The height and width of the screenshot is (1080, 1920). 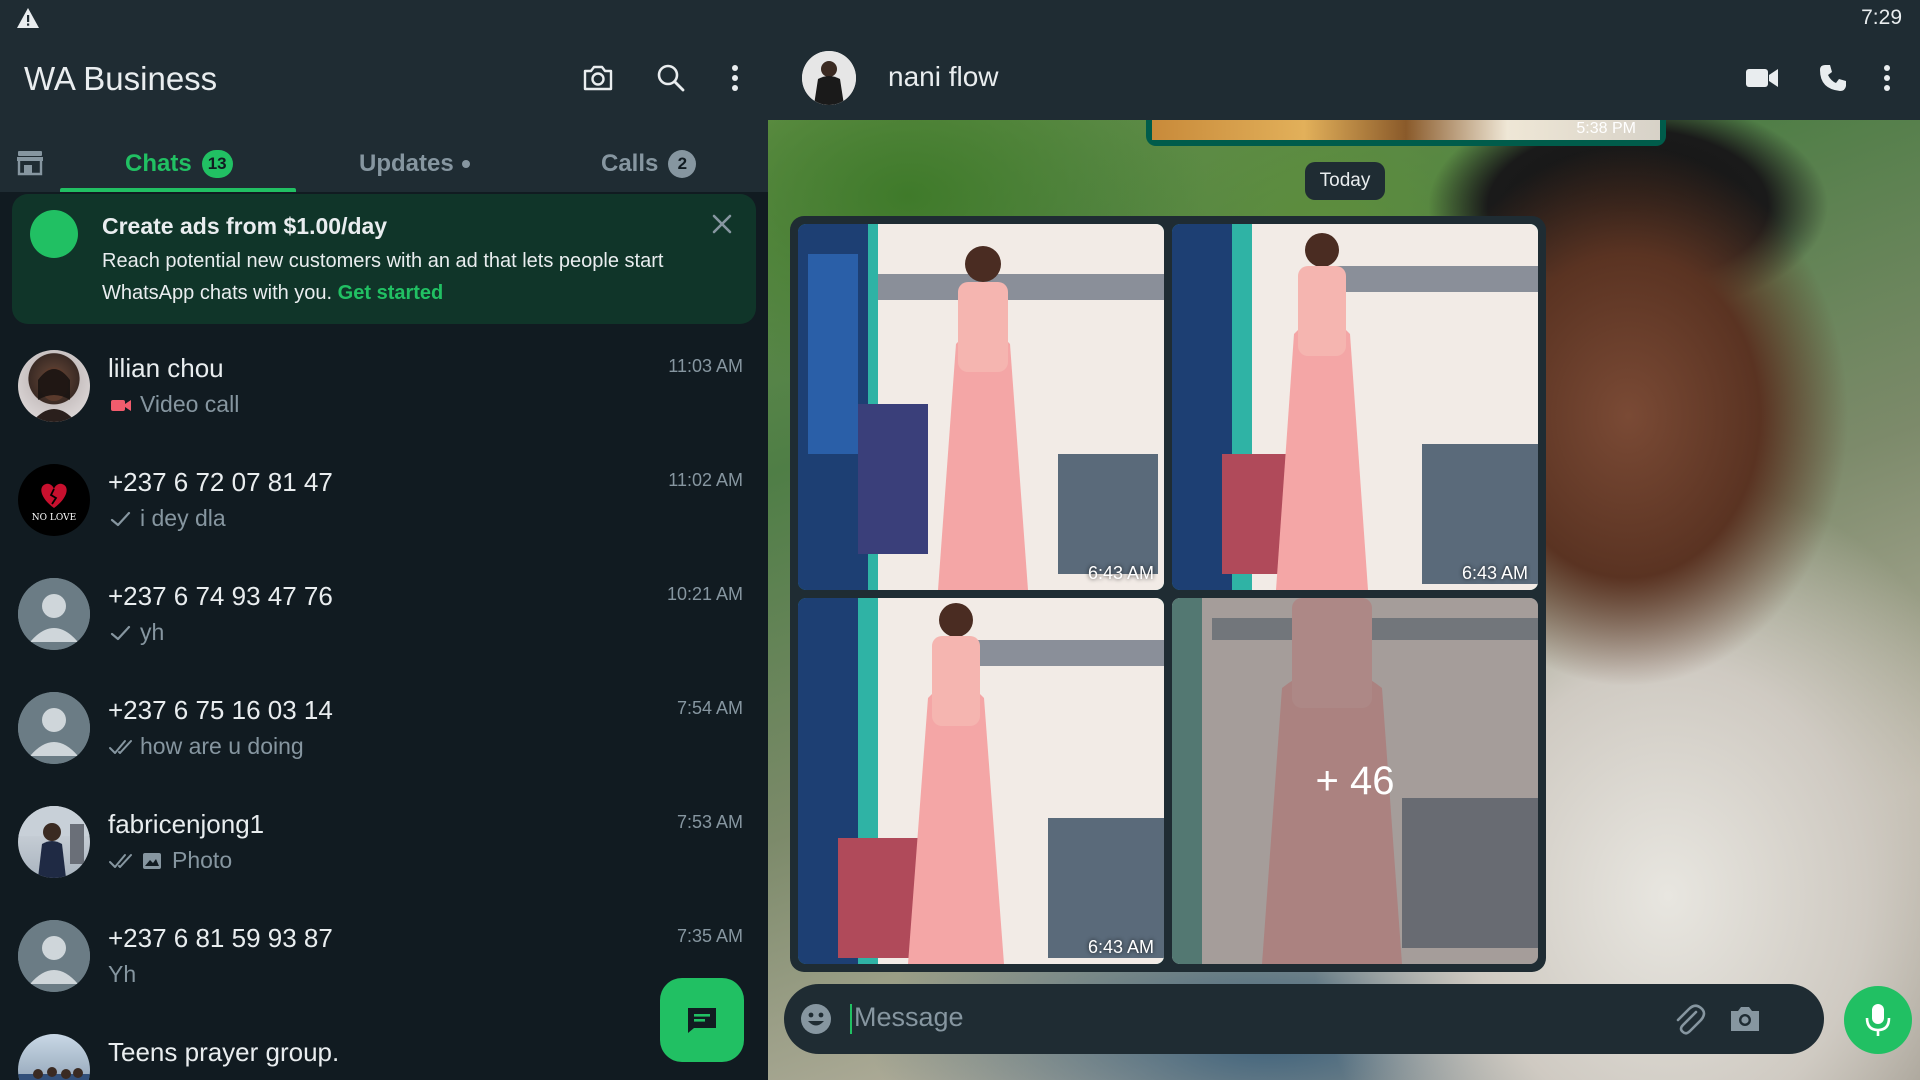 I want to click on chat-preview-text: how are u doing, so click(x=222, y=746).